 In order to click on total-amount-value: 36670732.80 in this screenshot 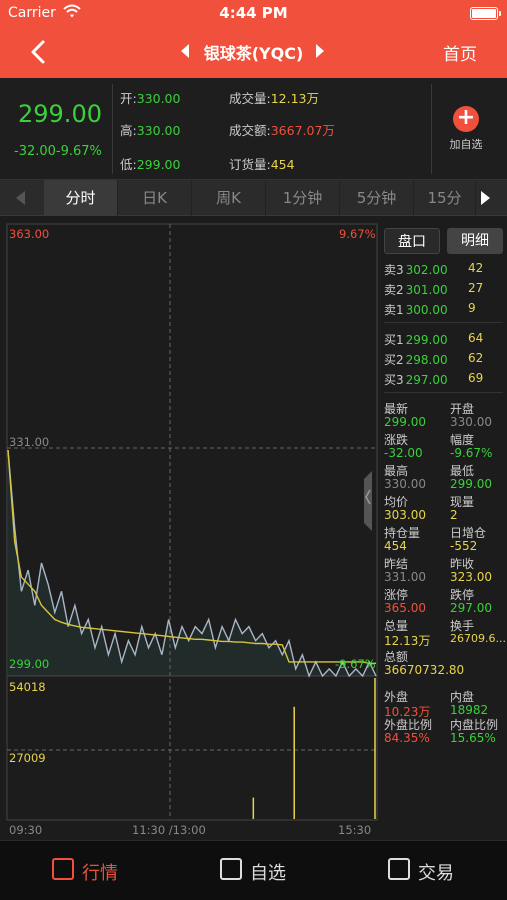, I will do `click(424, 670)`.